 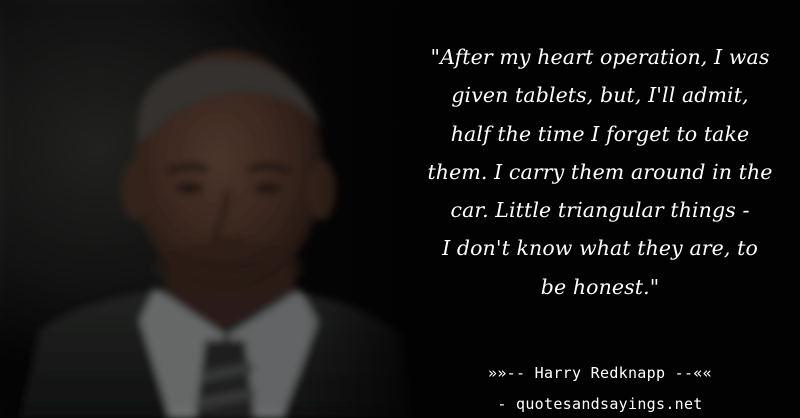 I want to click on quote-line: car. Little triangular things -, so click(x=600, y=210).